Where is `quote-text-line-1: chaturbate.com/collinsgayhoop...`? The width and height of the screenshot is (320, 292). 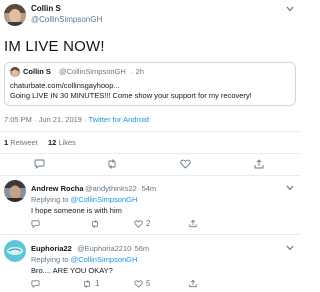
quote-text-line-1: chaturbate.com/collinsgayhoop... is located at coordinates (65, 85).